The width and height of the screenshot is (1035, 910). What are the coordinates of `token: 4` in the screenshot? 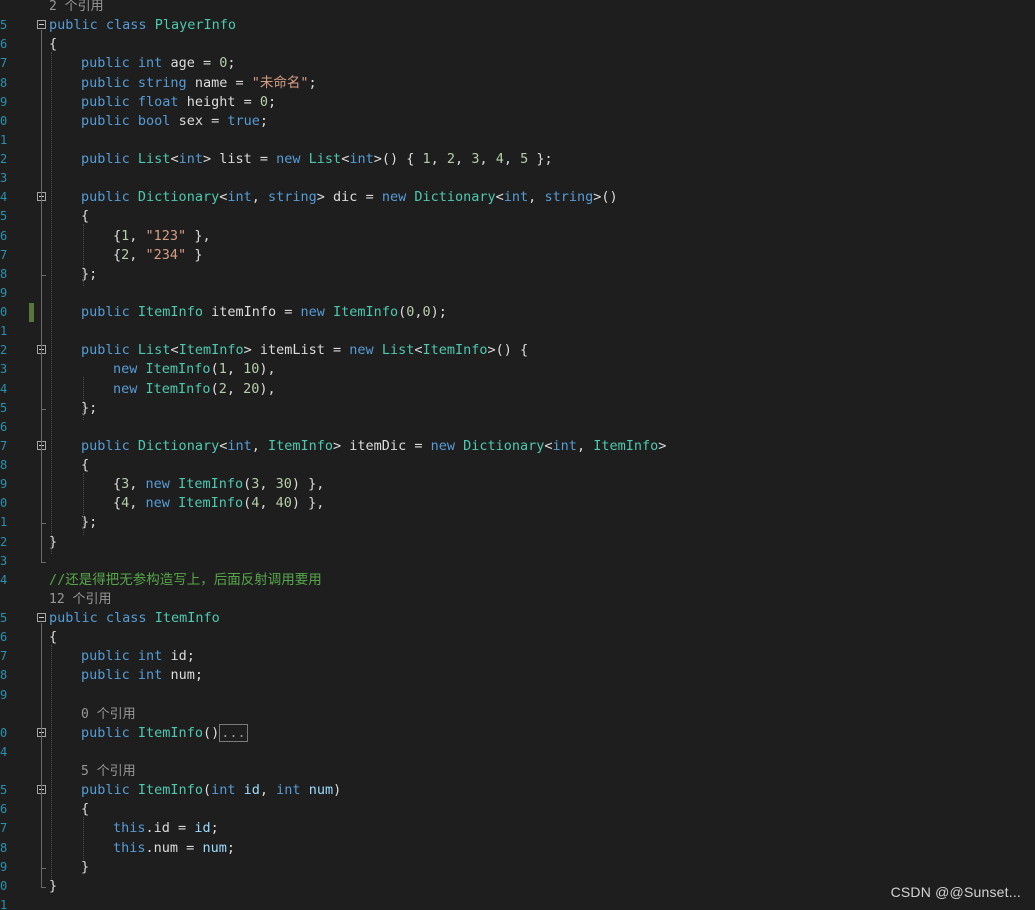 It's located at (499, 159).